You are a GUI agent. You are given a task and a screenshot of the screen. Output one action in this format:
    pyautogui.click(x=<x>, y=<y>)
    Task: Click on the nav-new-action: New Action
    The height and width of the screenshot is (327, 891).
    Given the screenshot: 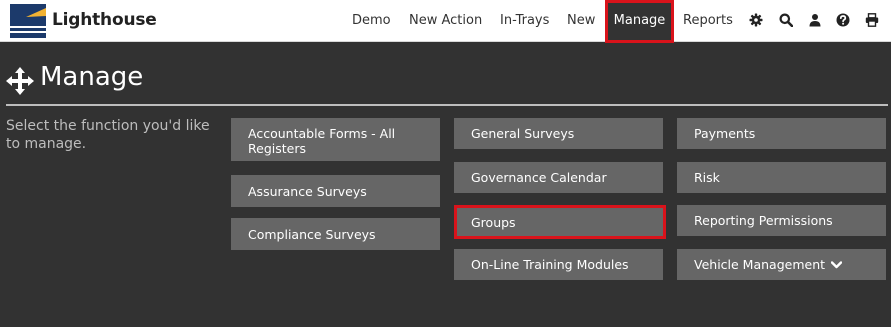 What is the action you would take?
    pyautogui.click(x=445, y=20)
    